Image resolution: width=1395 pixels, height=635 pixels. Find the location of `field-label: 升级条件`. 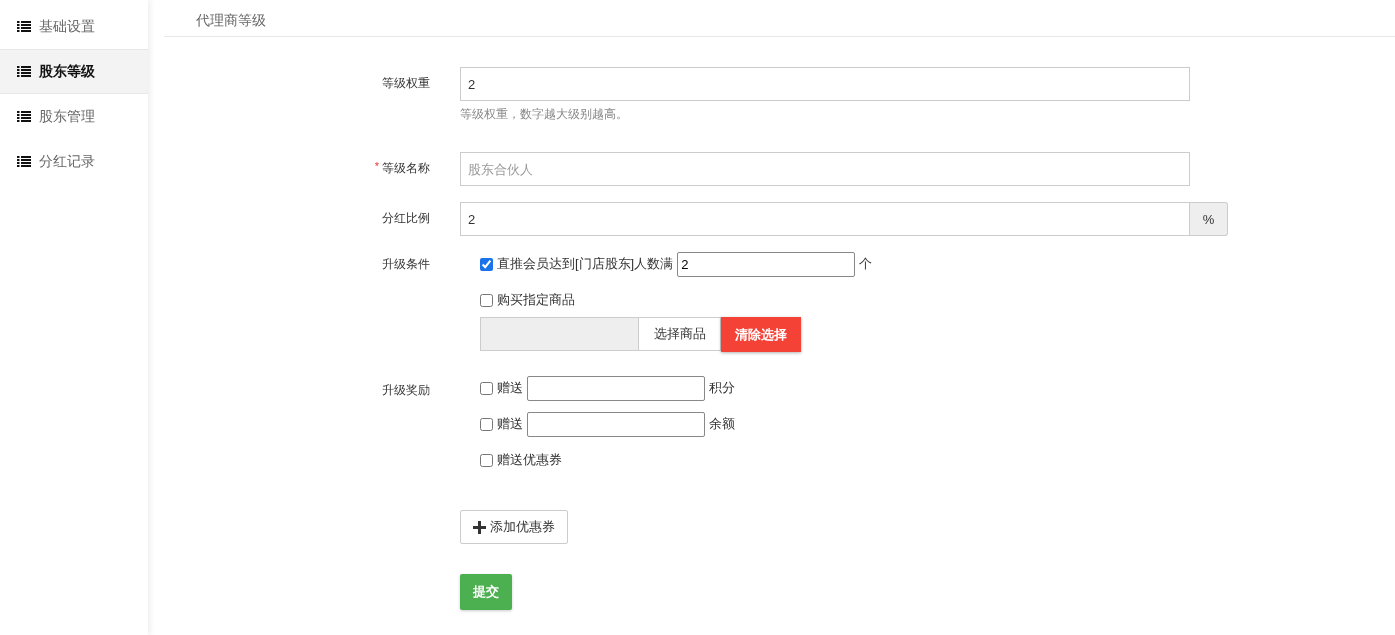

field-label: 升级条件 is located at coordinates (405, 264).